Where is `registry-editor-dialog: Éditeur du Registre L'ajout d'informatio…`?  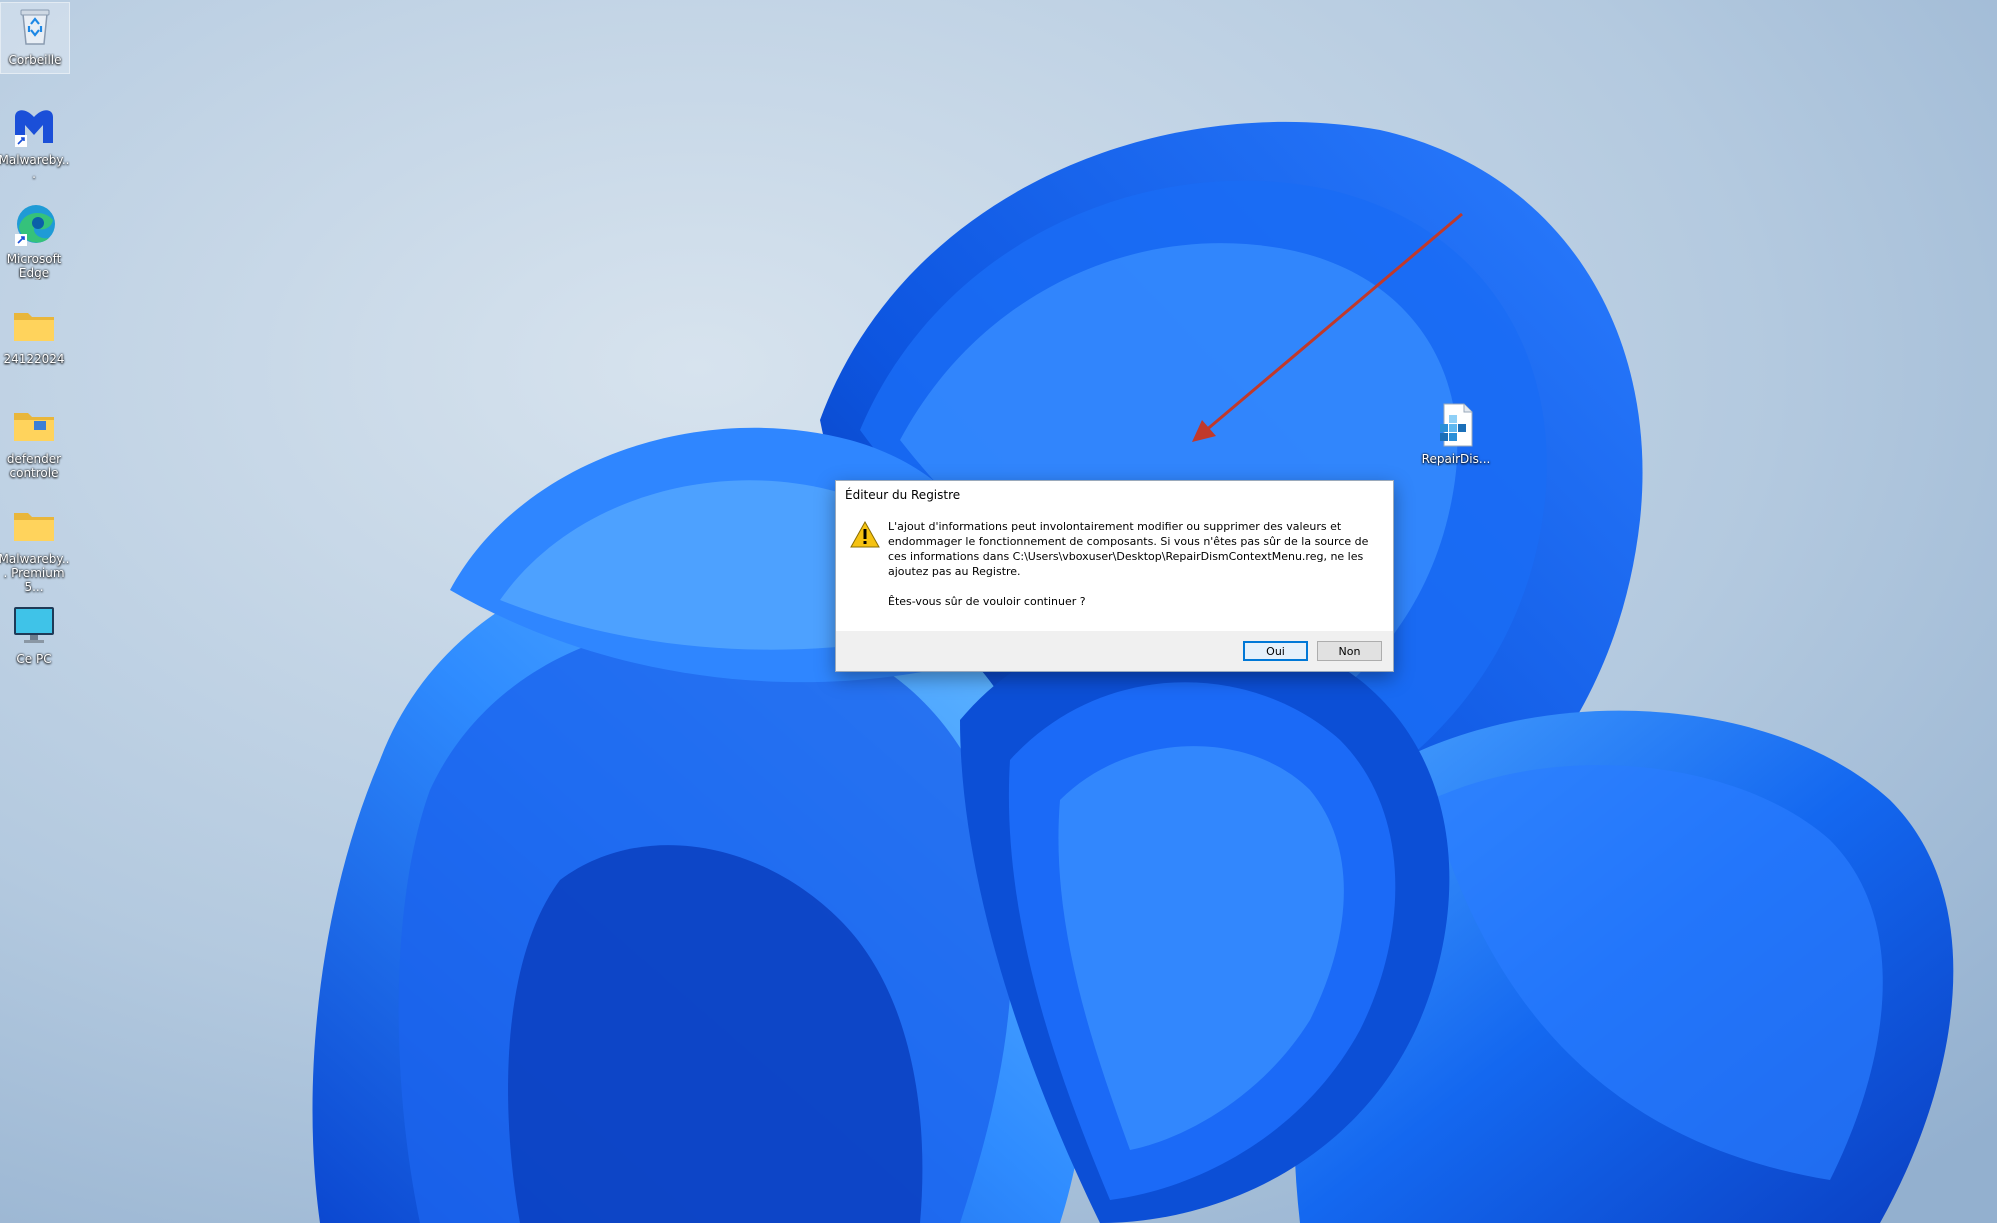 registry-editor-dialog: Éditeur du Registre L'ajout d'informatio… is located at coordinates (1114, 576).